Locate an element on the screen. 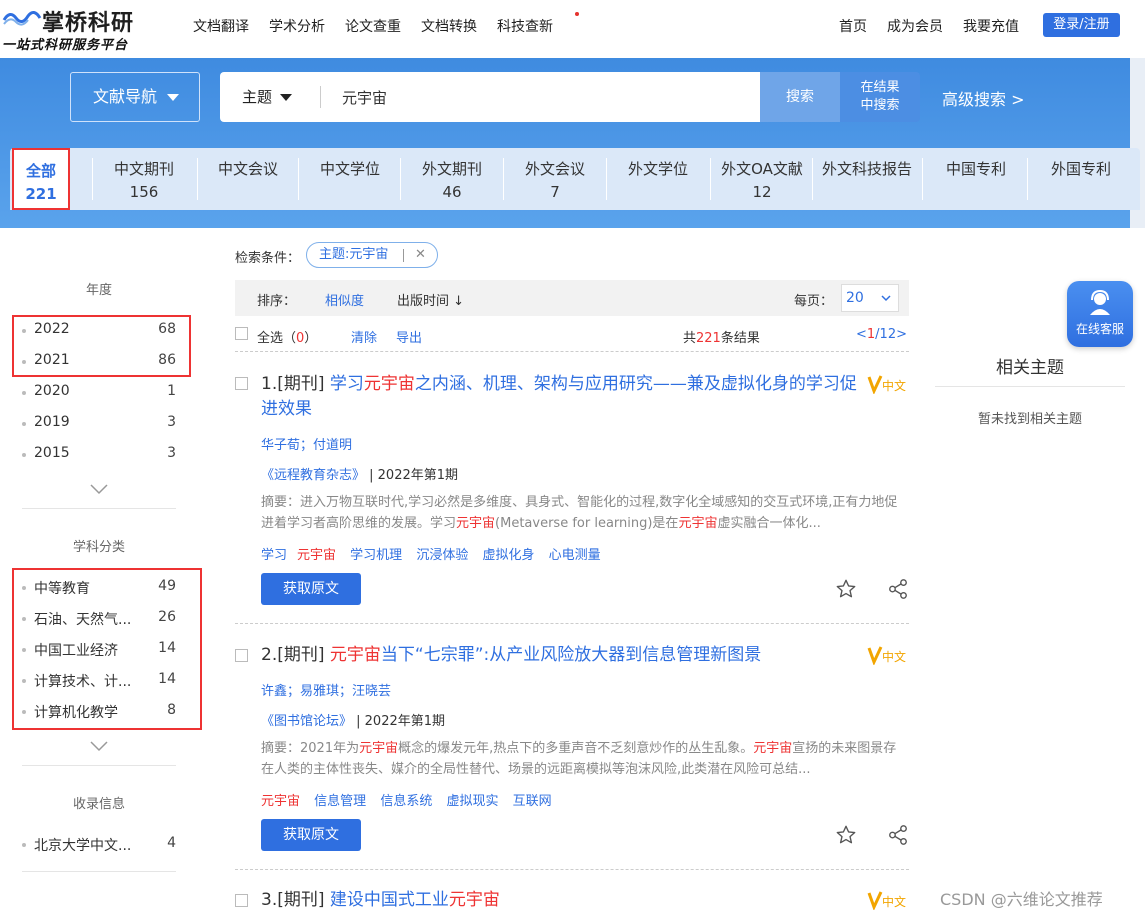  select-all-checkbox is located at coordinates (241, 333).